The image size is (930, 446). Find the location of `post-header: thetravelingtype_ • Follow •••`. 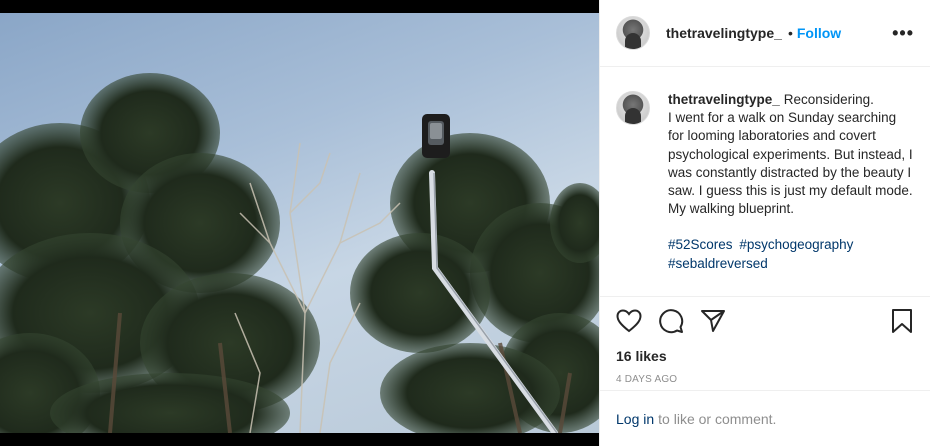

post-header: thetravelingtype_ • Follow ••• is located at coordinates (765, 33).